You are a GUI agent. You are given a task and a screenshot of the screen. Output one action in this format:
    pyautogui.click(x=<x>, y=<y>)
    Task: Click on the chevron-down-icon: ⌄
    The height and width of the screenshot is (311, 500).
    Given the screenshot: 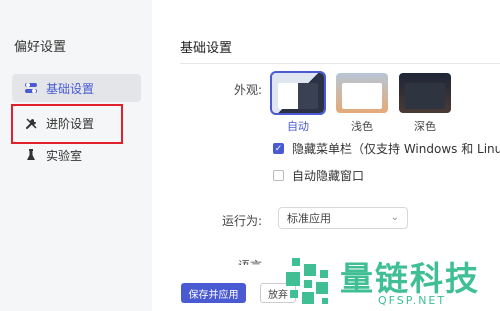 What is the action you would take?
    pyautogui.click(x=394, y=217)
    